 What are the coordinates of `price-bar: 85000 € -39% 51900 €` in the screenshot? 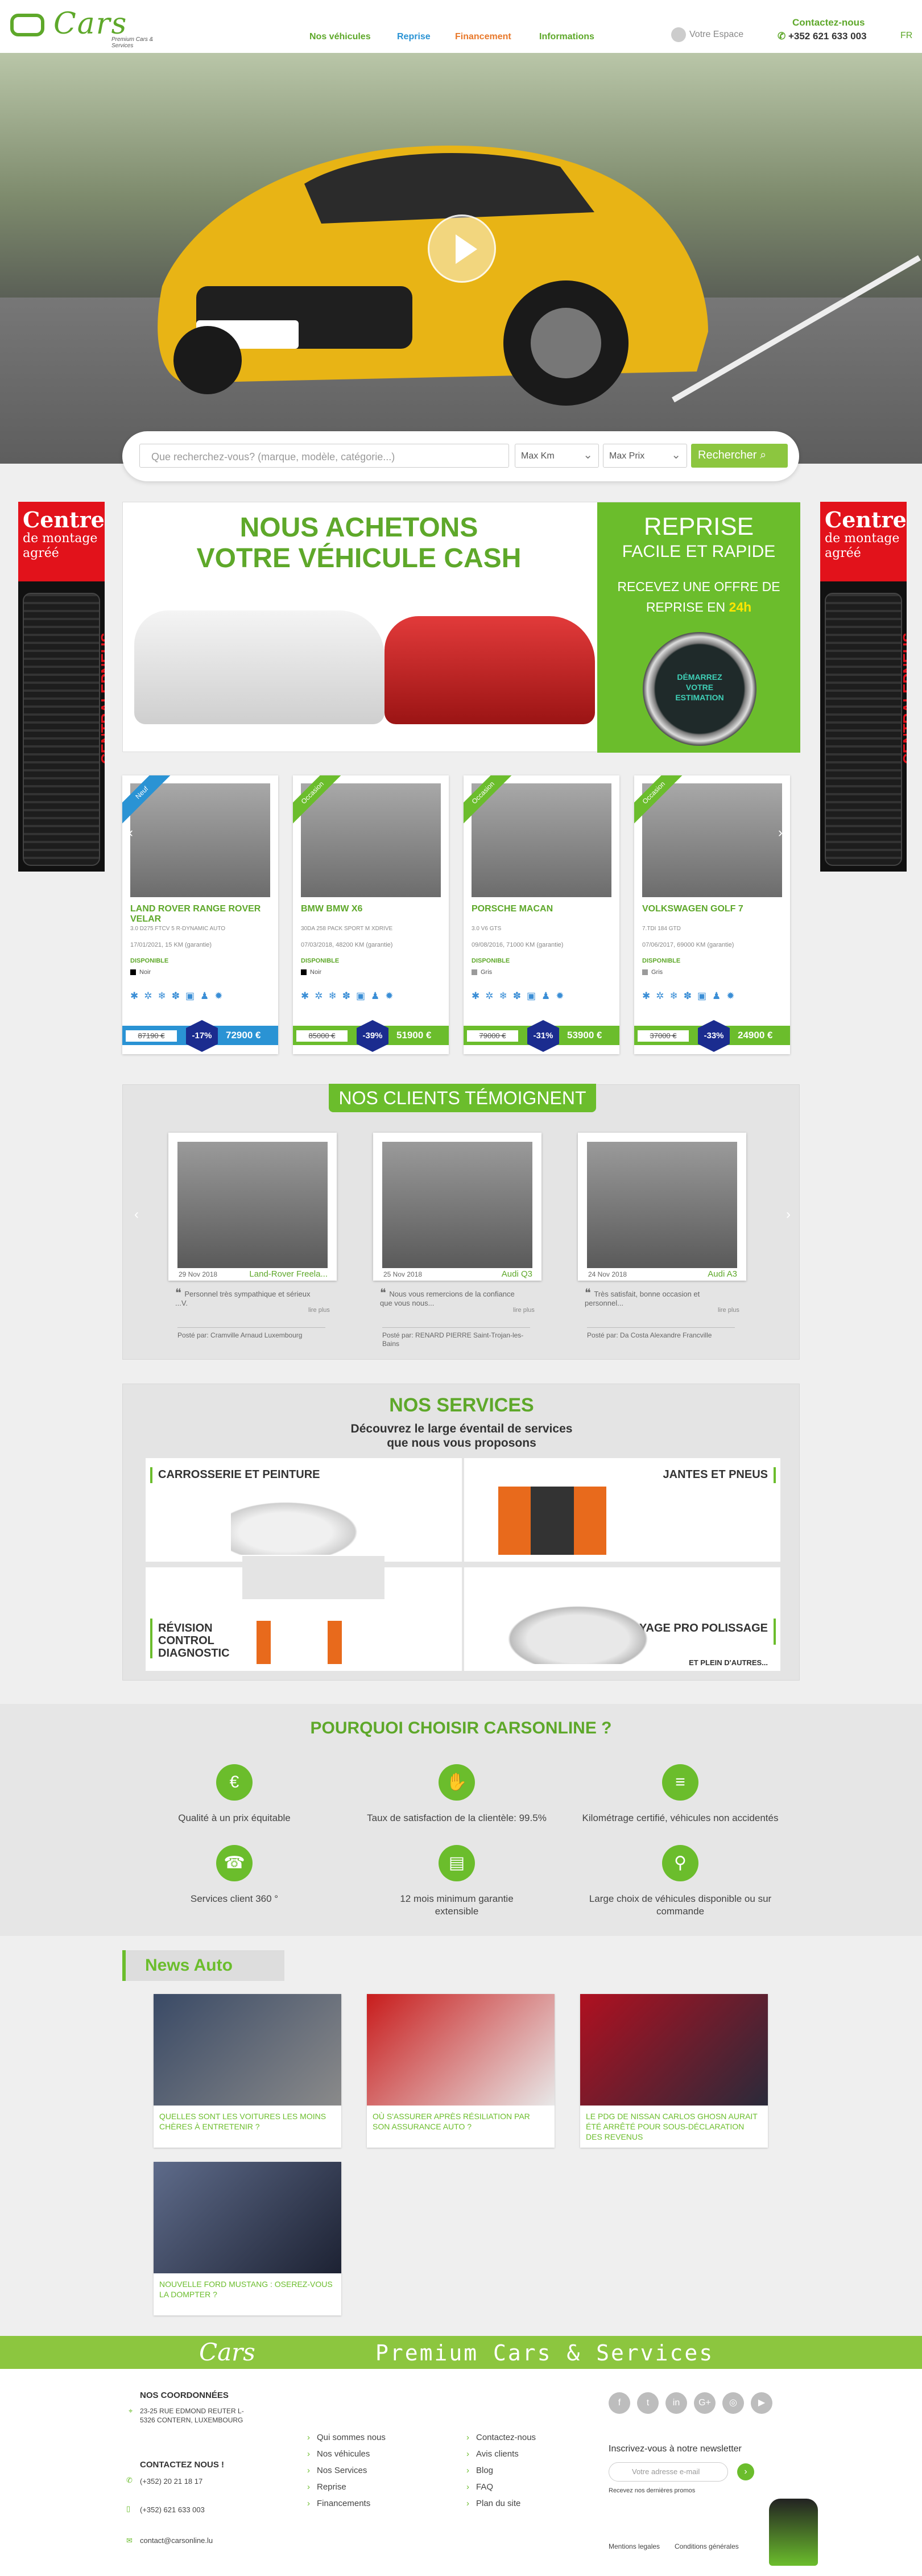 It's located at (371, 1036).